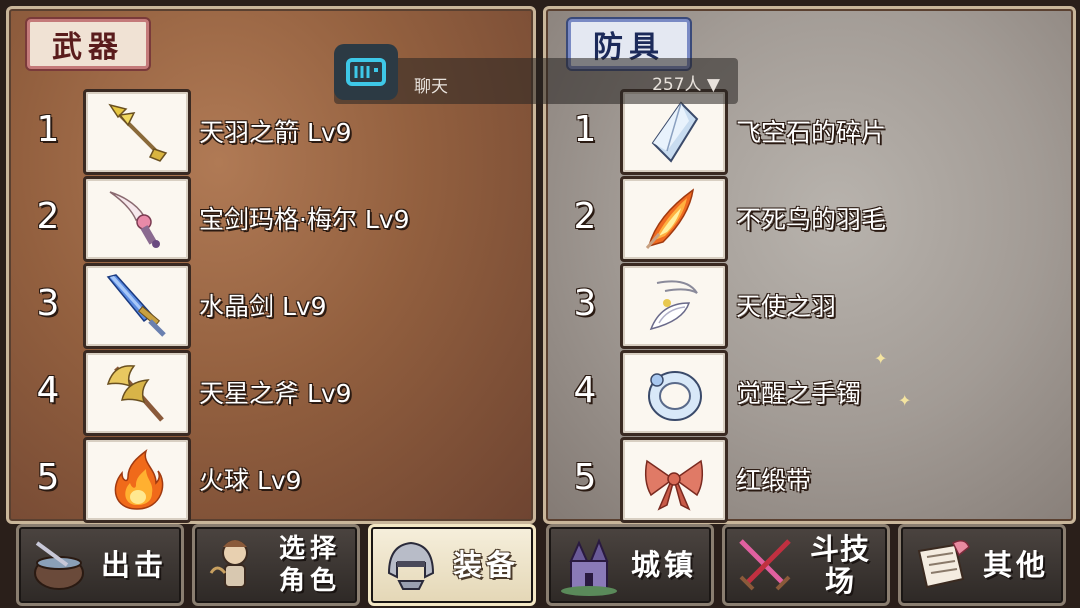 The height and width of the screenshot is (608, 1080). Describe the element at coordinates (250, 480) in the screenshot. I see `item-name: 火球 Lv9` at that location.